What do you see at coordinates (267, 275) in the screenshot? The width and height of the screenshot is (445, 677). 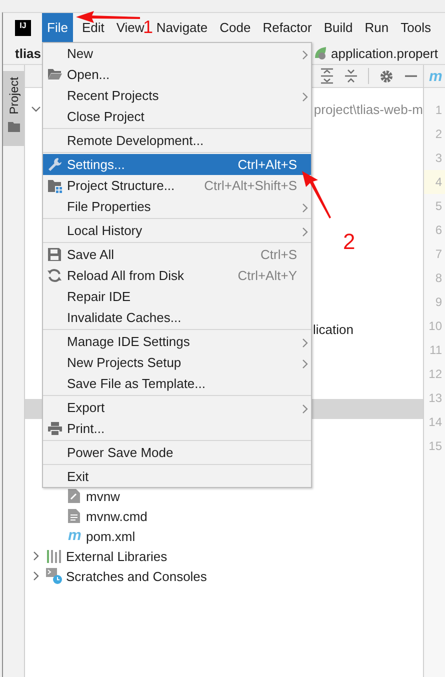 I see `shortcut-text: Ctrl+Alt+Y` at bounding box center [267, 275].